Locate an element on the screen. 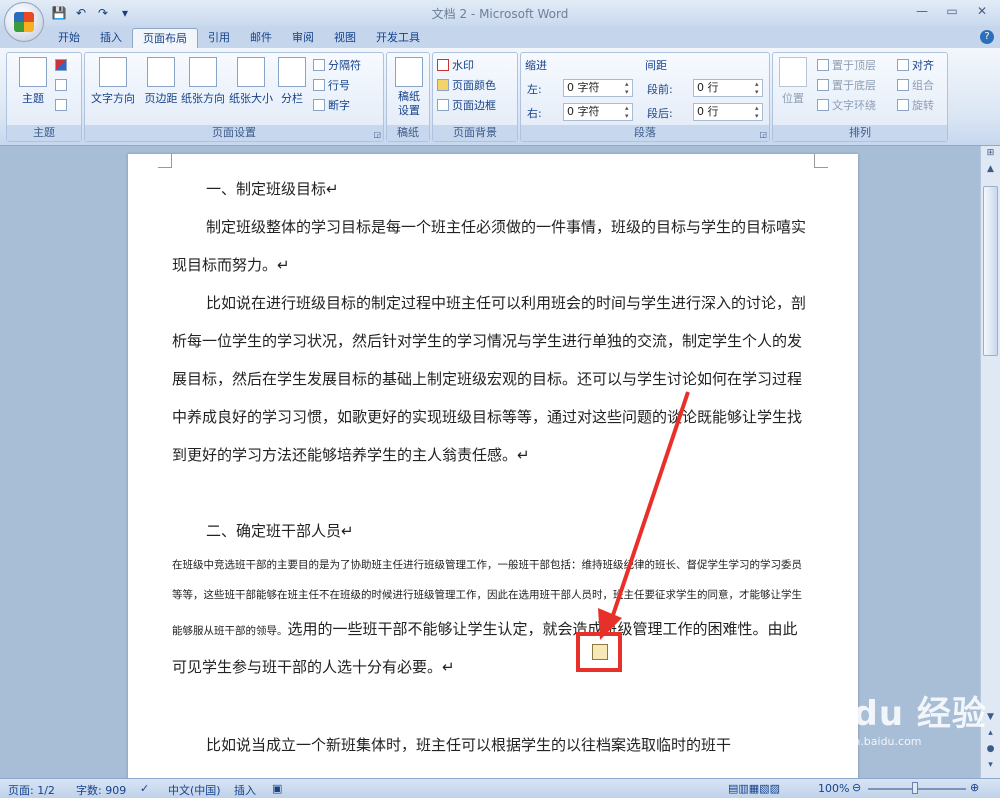 The width and height of the screenshot is (1000, 798). spacing-after-label: 段后: is located at coordinates (660, 113).